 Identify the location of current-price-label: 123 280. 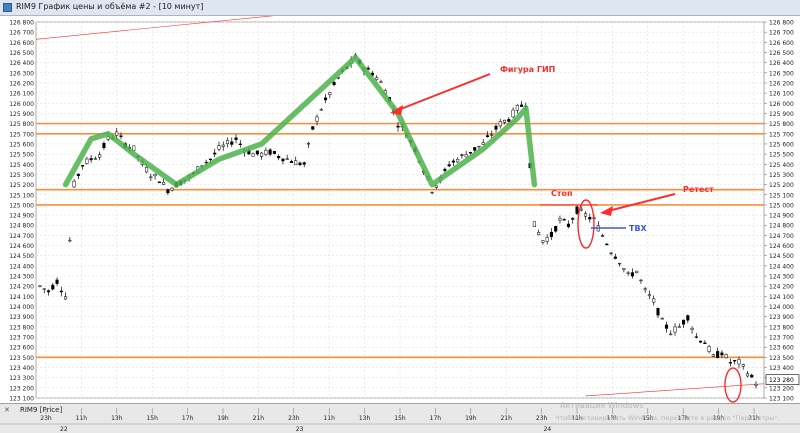
(781, 380).